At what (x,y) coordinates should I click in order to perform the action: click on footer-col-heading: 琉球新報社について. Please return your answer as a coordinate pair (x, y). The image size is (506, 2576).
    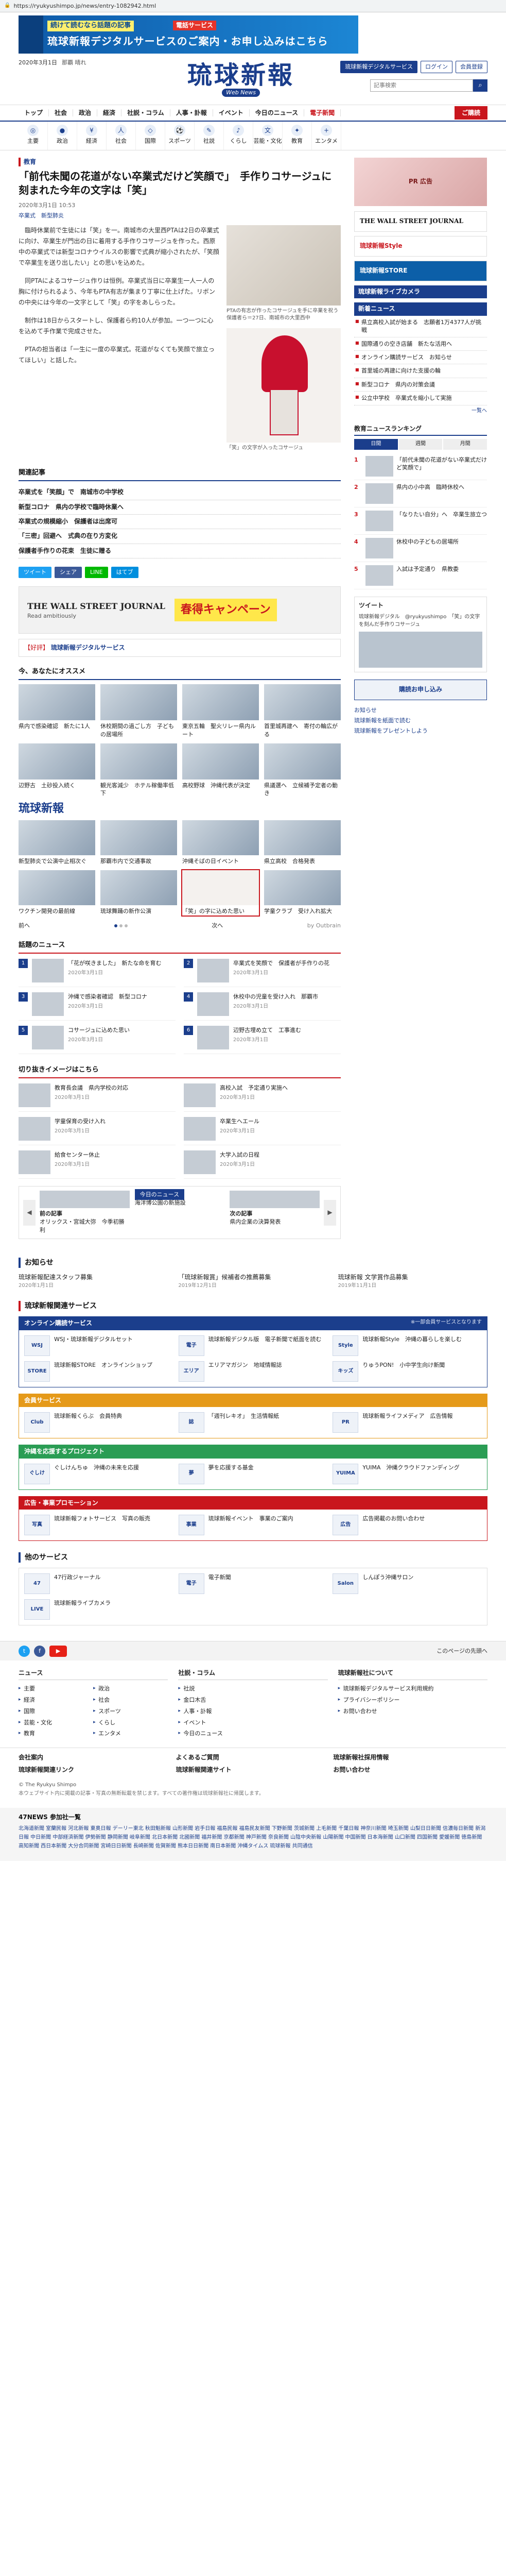
    Looking at the image, I should click on (413, 1674).